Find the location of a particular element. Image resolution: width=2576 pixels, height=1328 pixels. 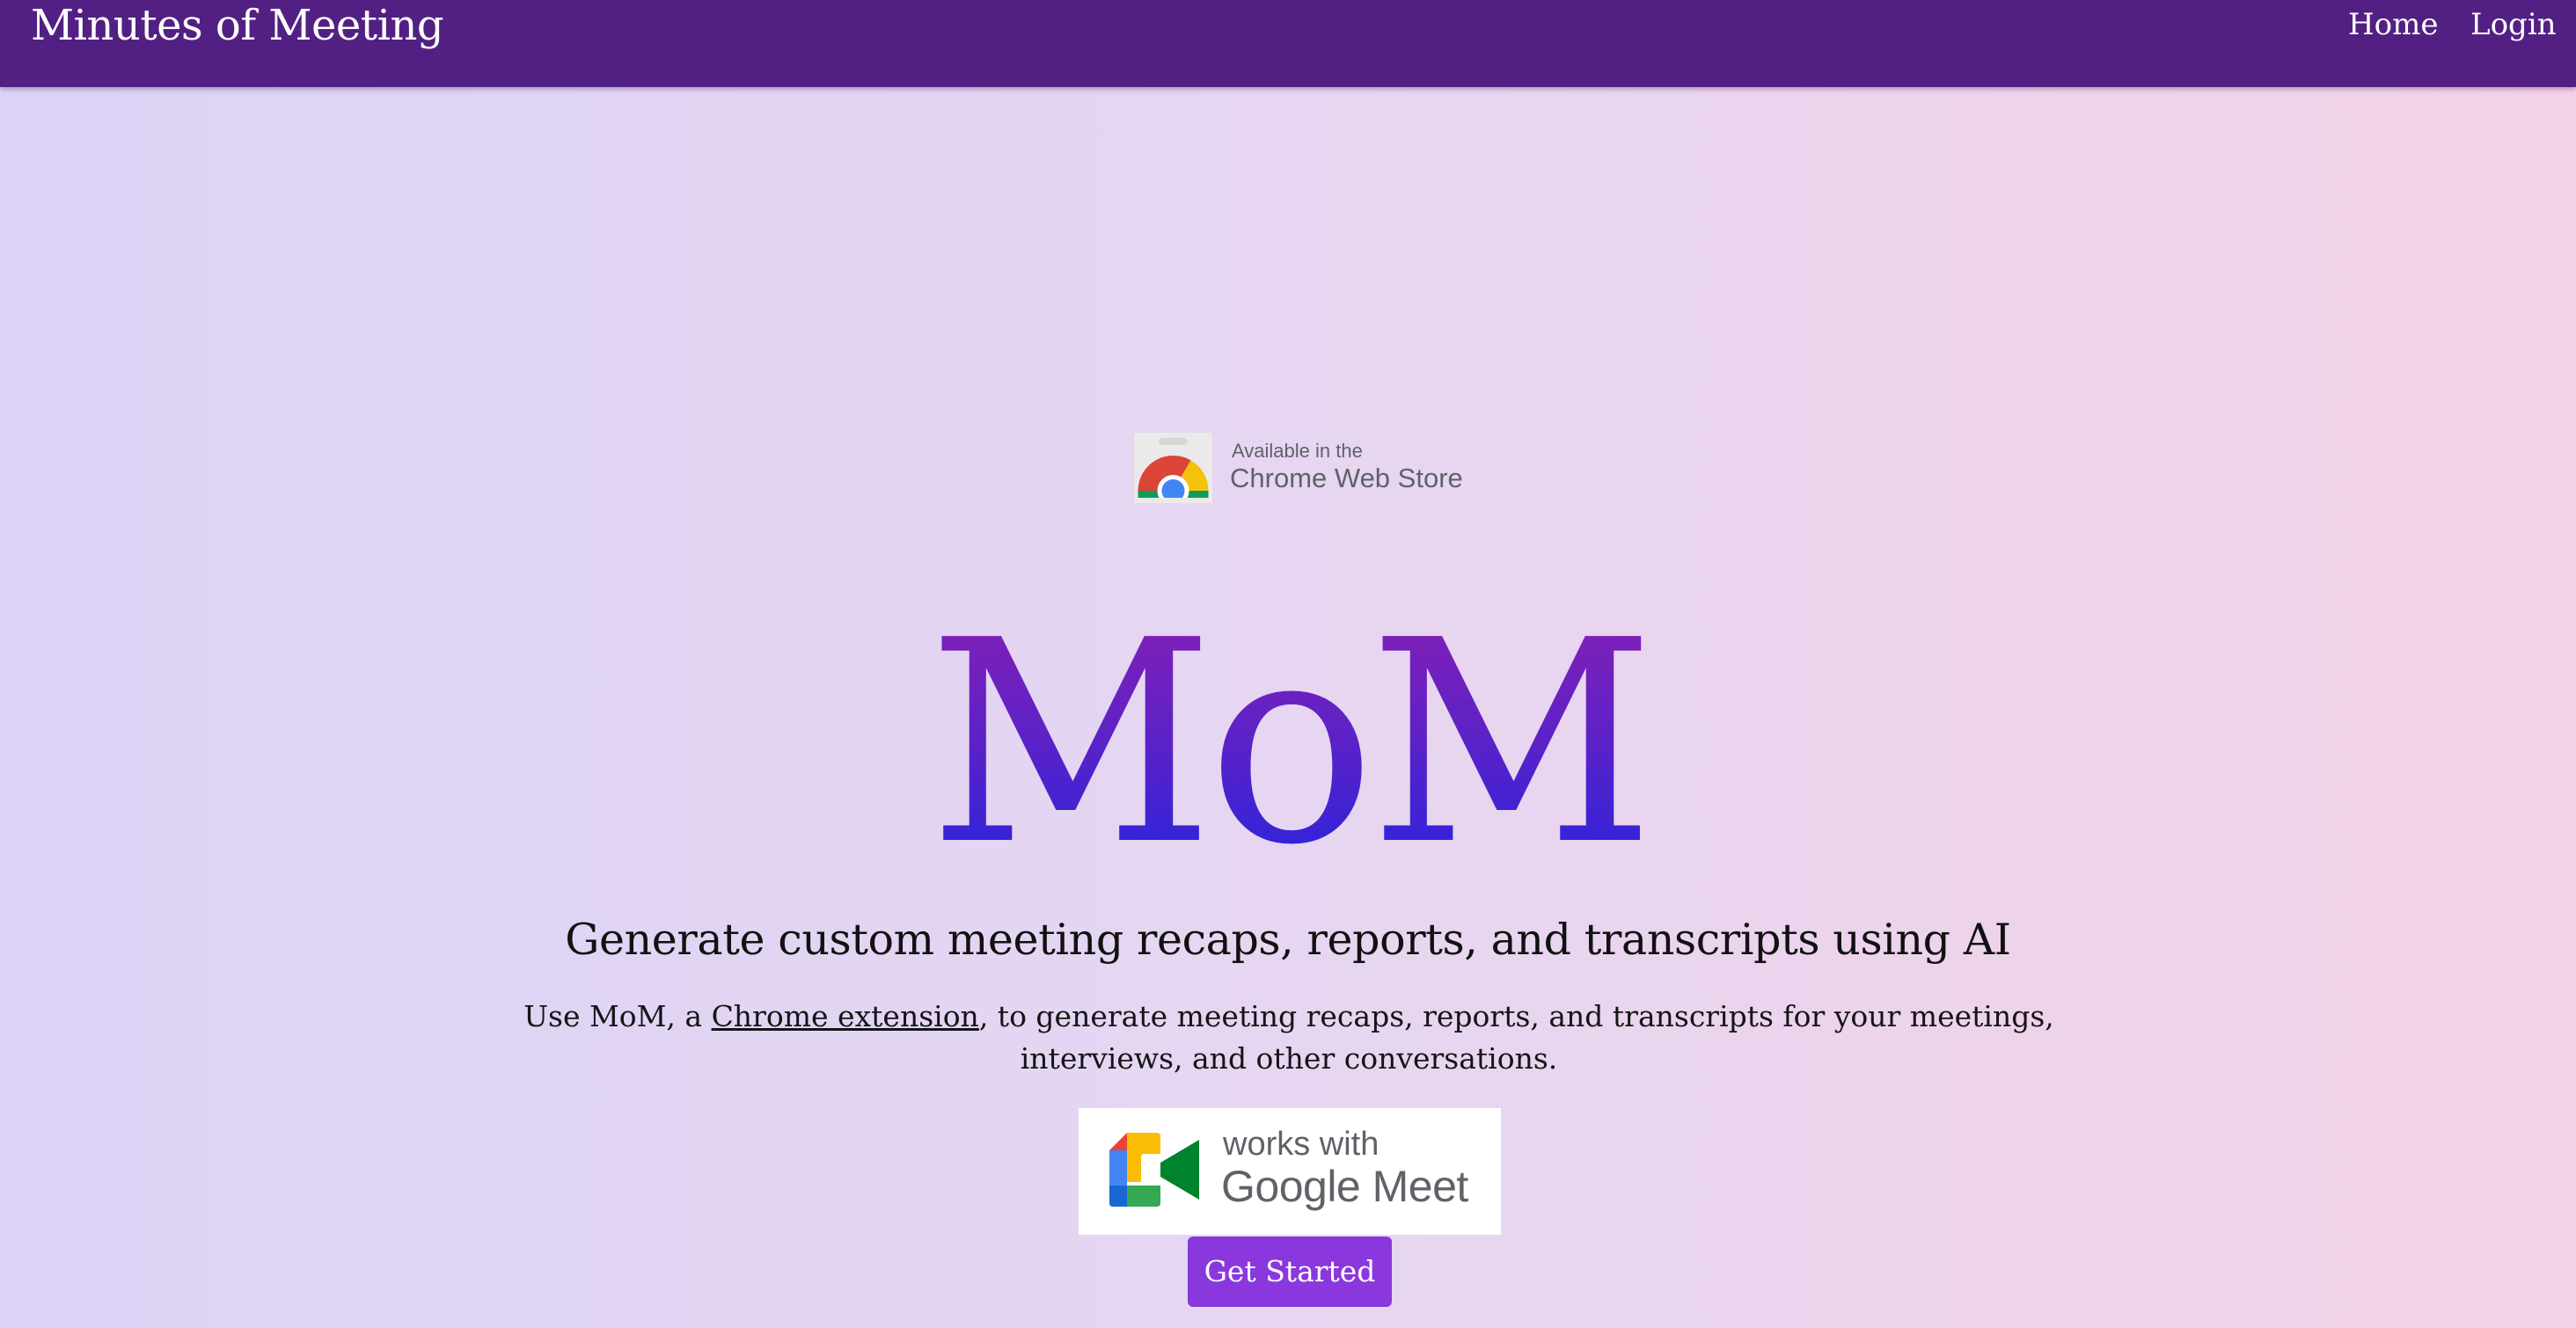

chrome-web-store-icon is located at coordinates (1173, 468).